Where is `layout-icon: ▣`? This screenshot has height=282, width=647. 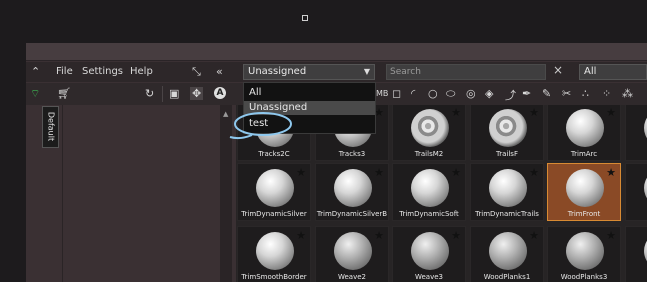 layout-icon: ▣ is located at coordinates (174, 93).